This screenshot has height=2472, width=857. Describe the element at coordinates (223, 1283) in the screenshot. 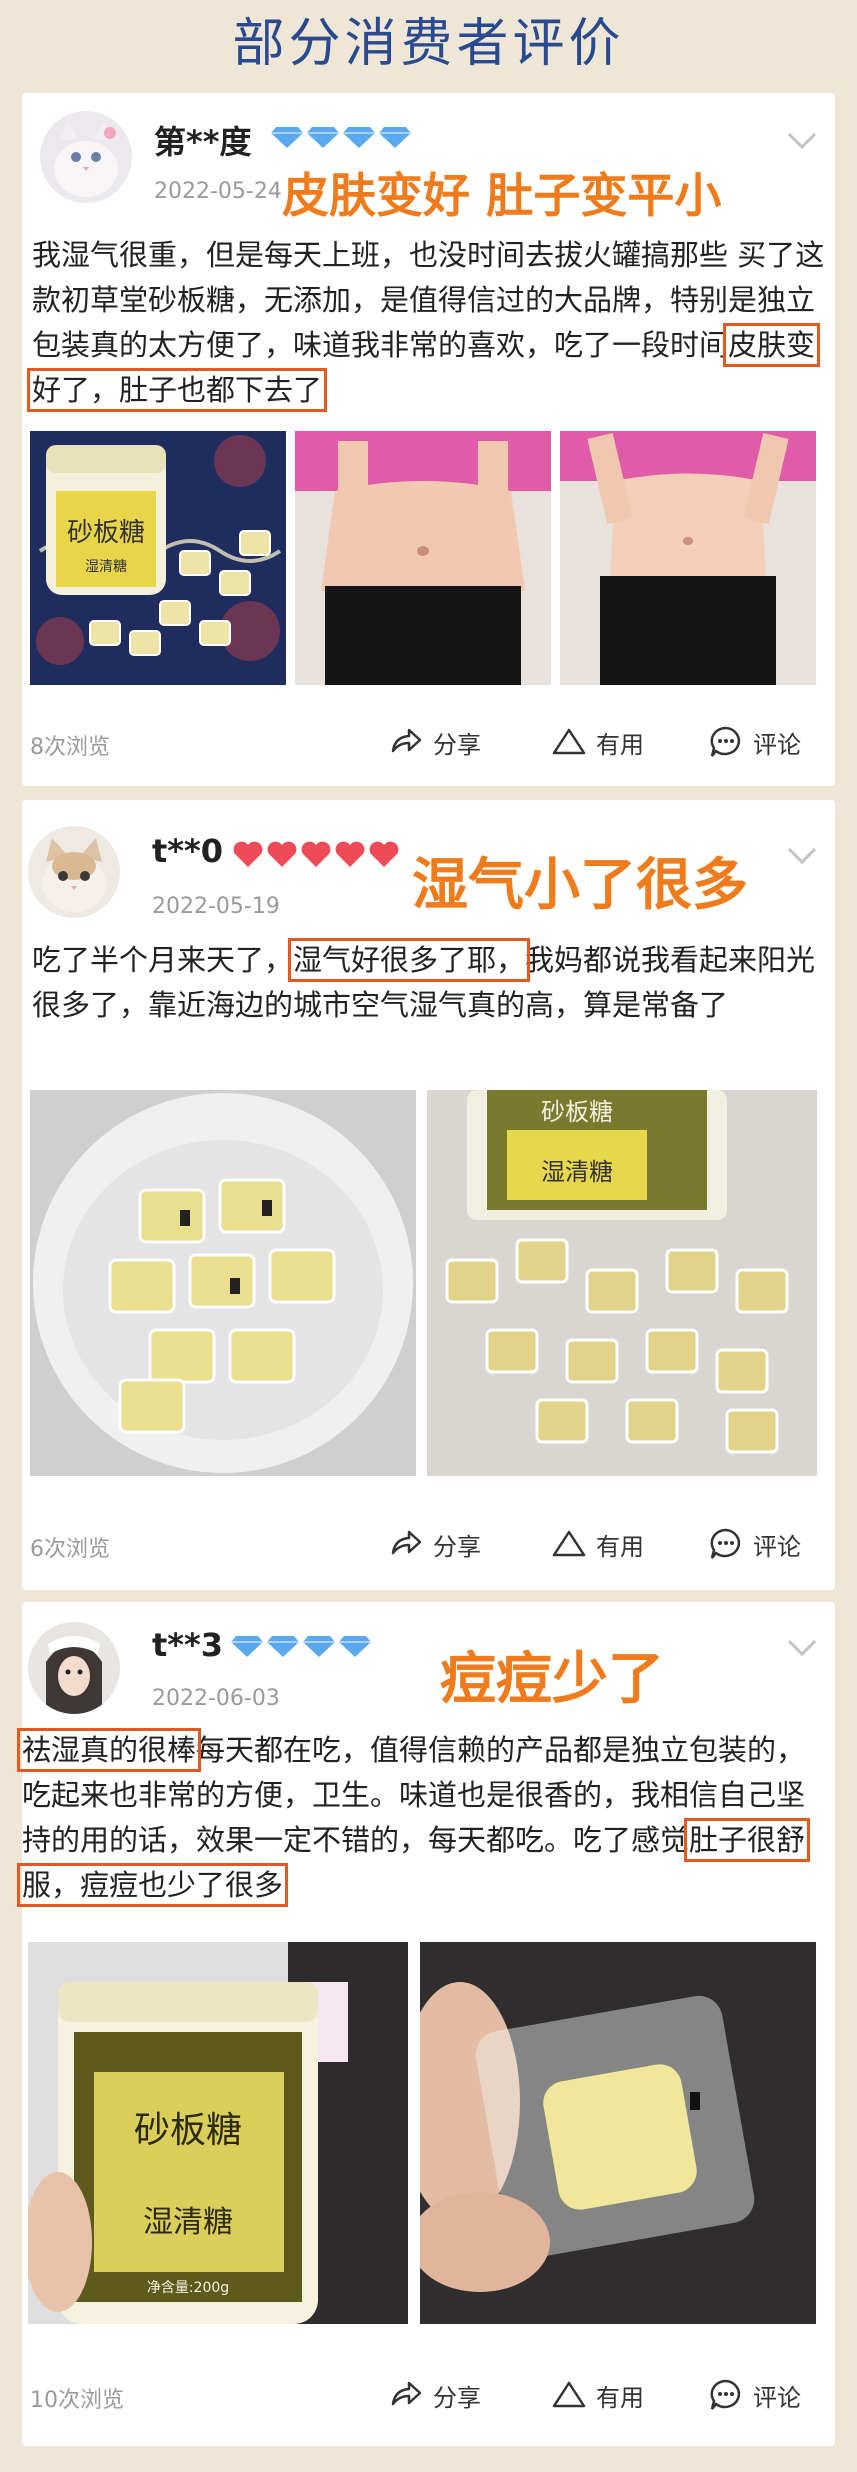

I see `review-photo-jar-open` at that location.